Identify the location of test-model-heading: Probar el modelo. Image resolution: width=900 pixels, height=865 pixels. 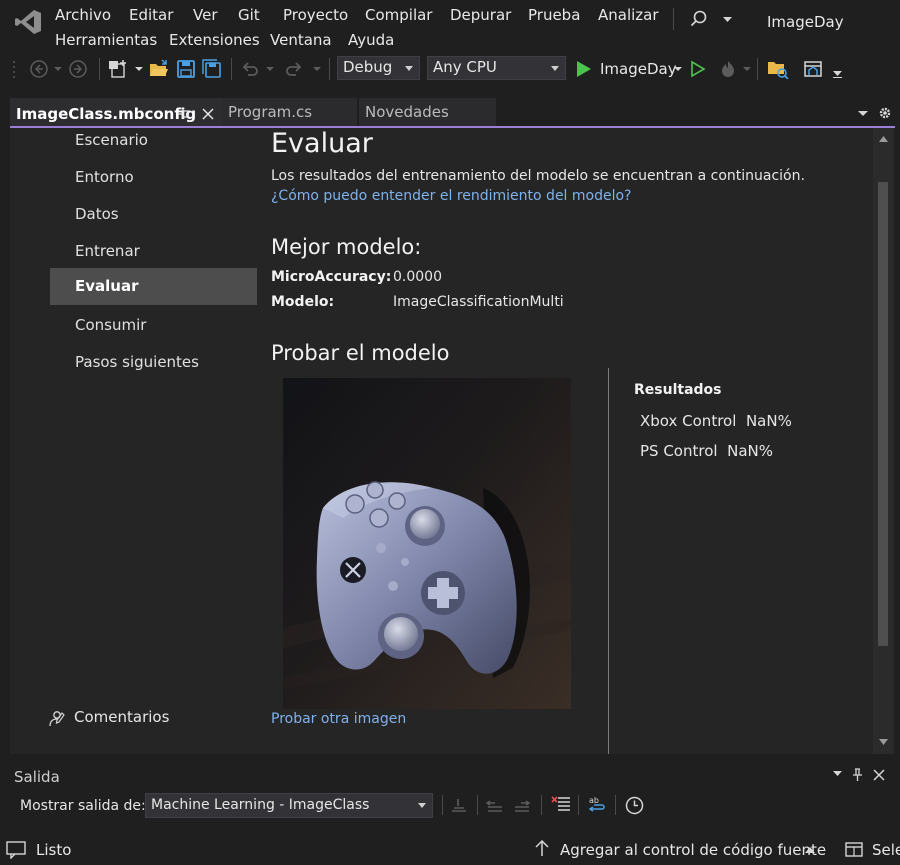
(360, 353).